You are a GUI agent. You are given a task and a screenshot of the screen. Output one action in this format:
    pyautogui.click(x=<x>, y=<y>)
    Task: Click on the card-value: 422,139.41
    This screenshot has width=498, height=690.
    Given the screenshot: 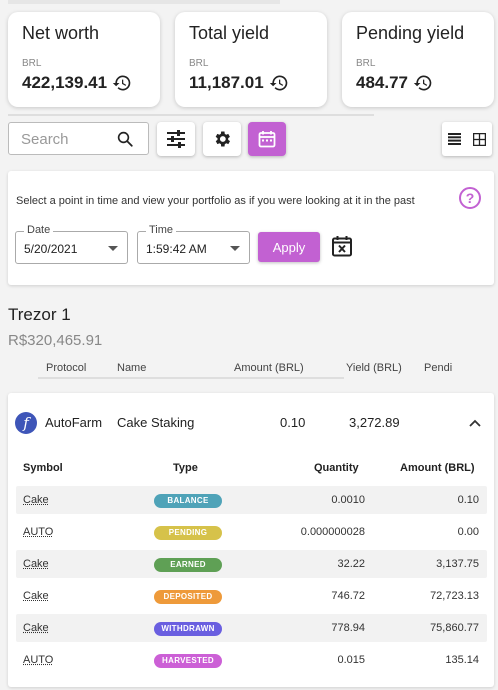 What is the action you would take?
    pyautogui.click(x=65, y=82)
    